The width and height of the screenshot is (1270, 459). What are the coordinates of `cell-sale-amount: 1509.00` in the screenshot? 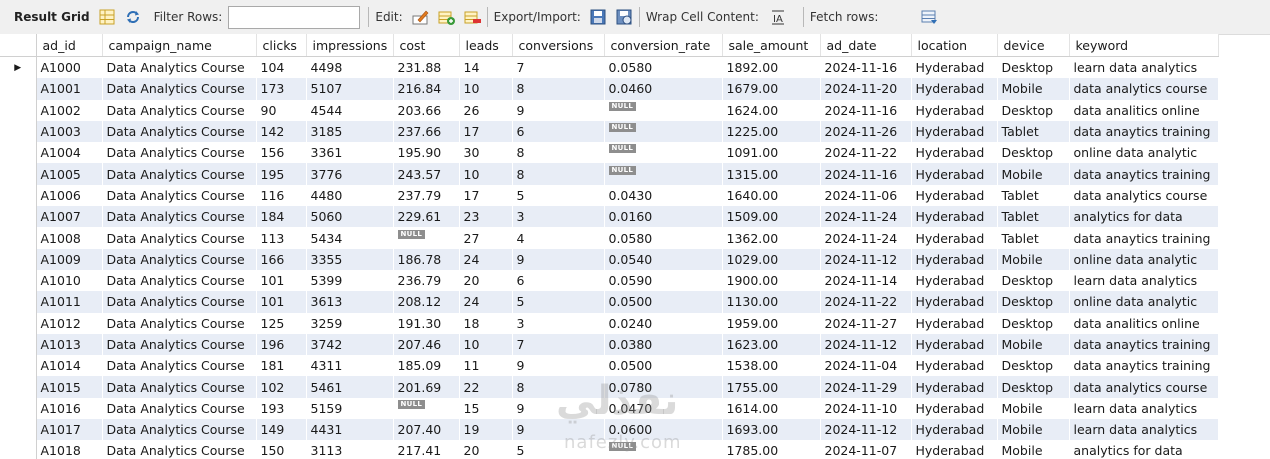 It's located at (771, 217).